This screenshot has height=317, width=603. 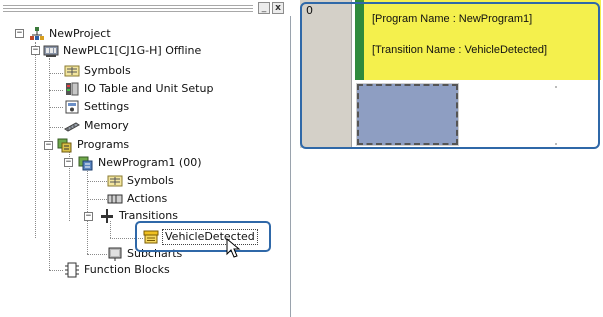 I want to click on plc-icon, so click(x=51, y=51).